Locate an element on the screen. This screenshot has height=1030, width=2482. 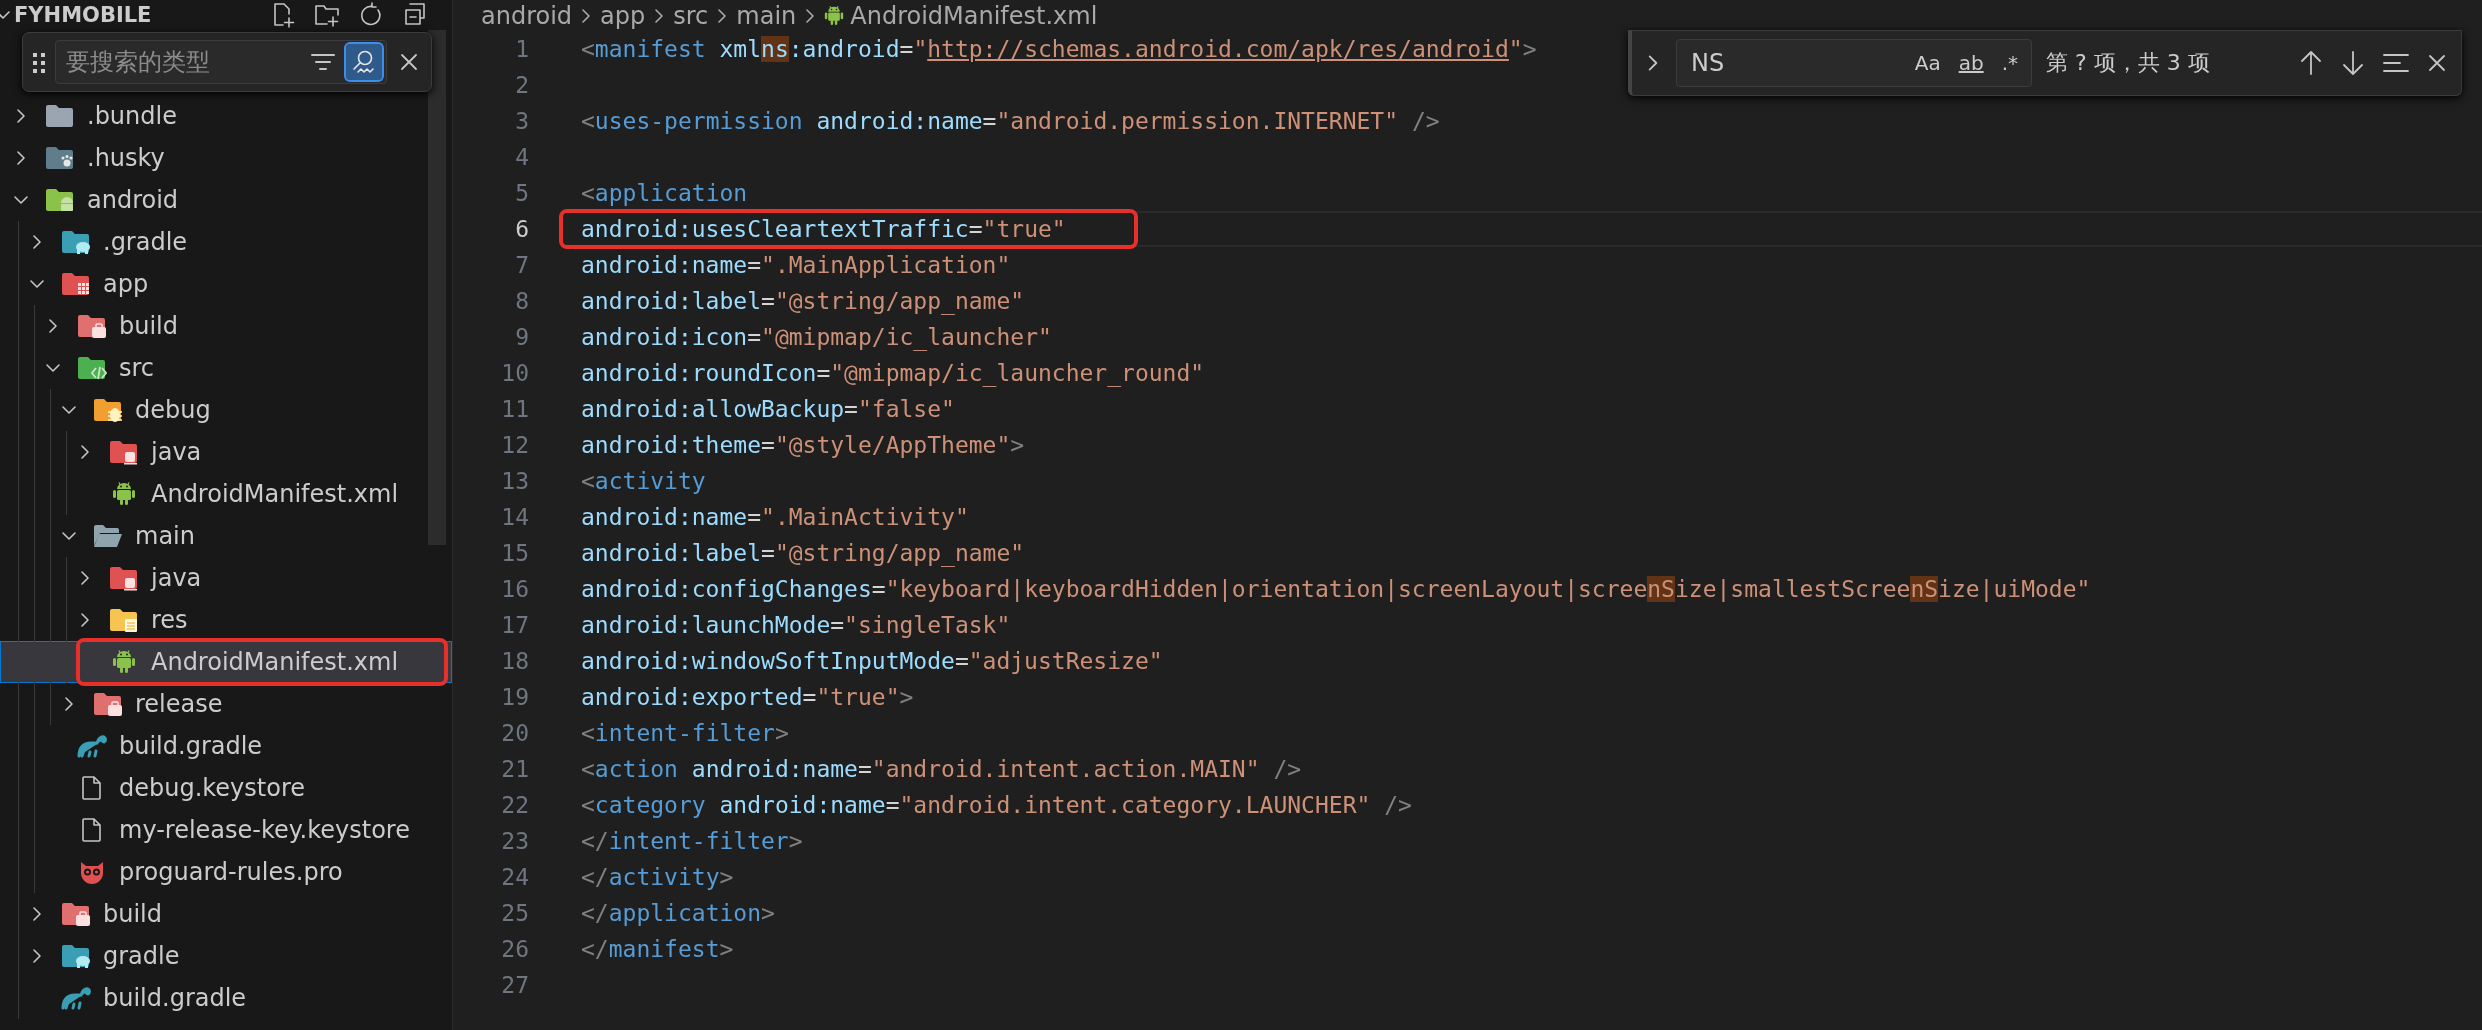
line-number: 16 is located at coordinates (515, 589).